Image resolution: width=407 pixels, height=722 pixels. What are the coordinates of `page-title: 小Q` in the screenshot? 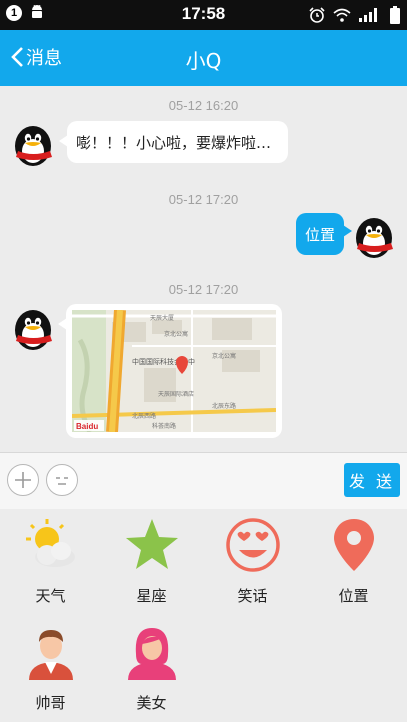 It's located at (203, 61).